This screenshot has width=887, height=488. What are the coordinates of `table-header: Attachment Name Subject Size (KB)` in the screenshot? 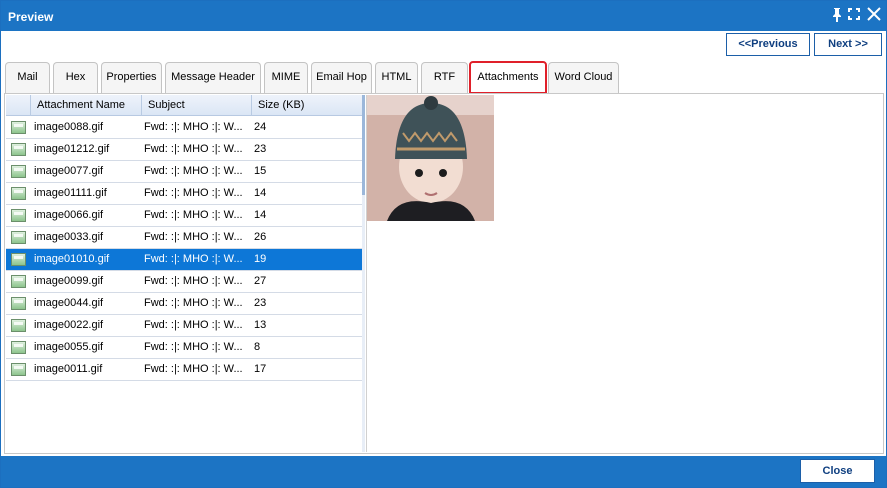 It's located at (184, 105).